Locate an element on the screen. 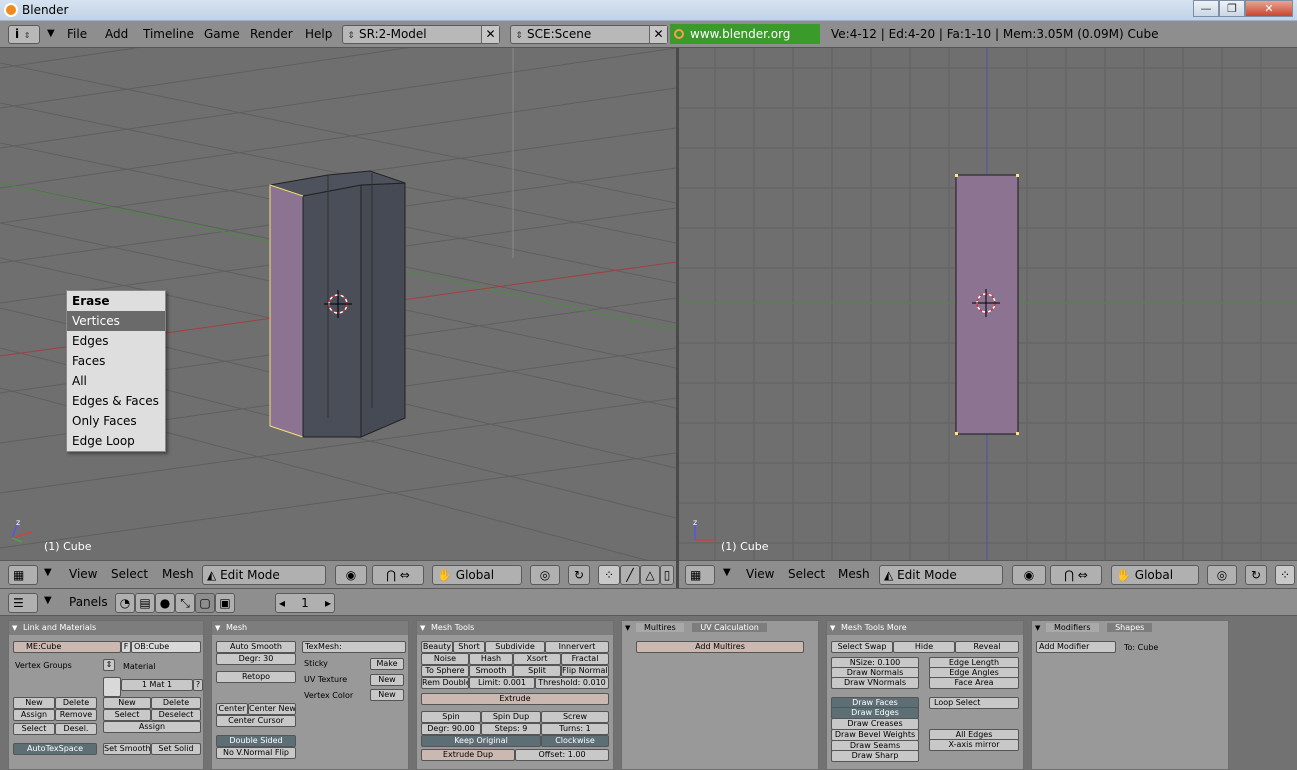  snap-button: ↻ is located at coordinates (1256, 575).